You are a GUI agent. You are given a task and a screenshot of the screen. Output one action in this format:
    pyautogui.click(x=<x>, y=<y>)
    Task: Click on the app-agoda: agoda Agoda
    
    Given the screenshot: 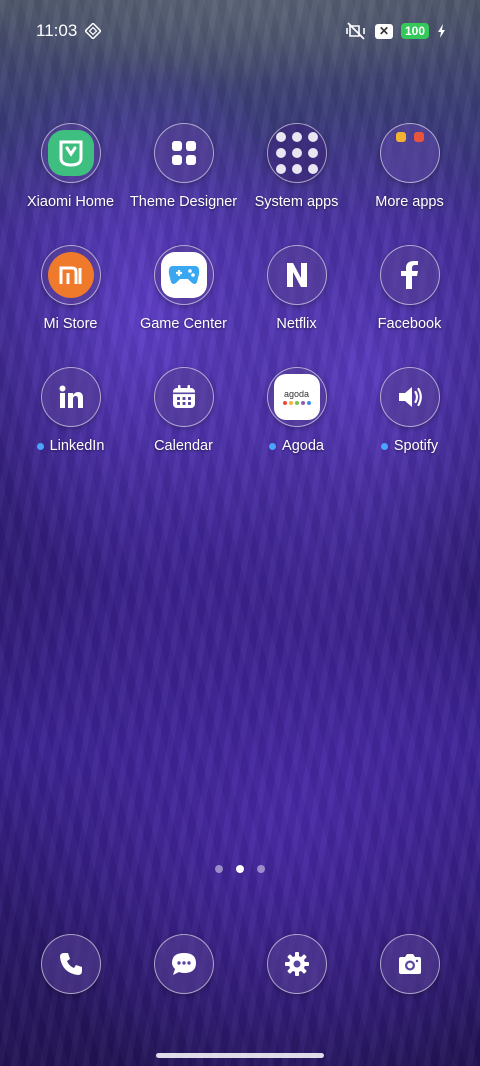 What is the action you would take?
    pyautogui.click(x=296, y=428)
    